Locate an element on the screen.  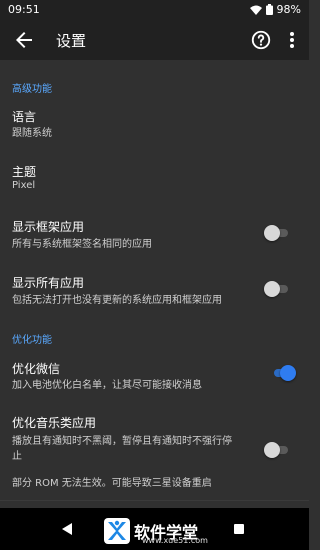
setting-theme: 主题 Pixel is located at coordinates (154, 175).